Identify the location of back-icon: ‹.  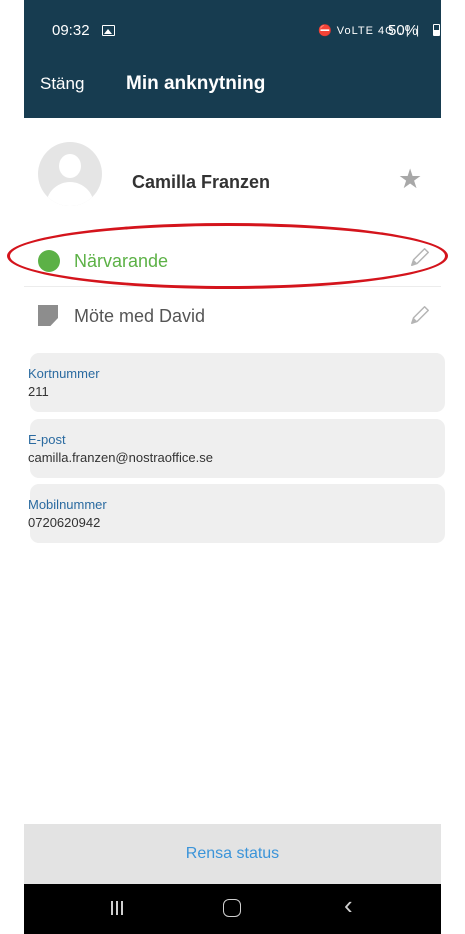
(348, 905).